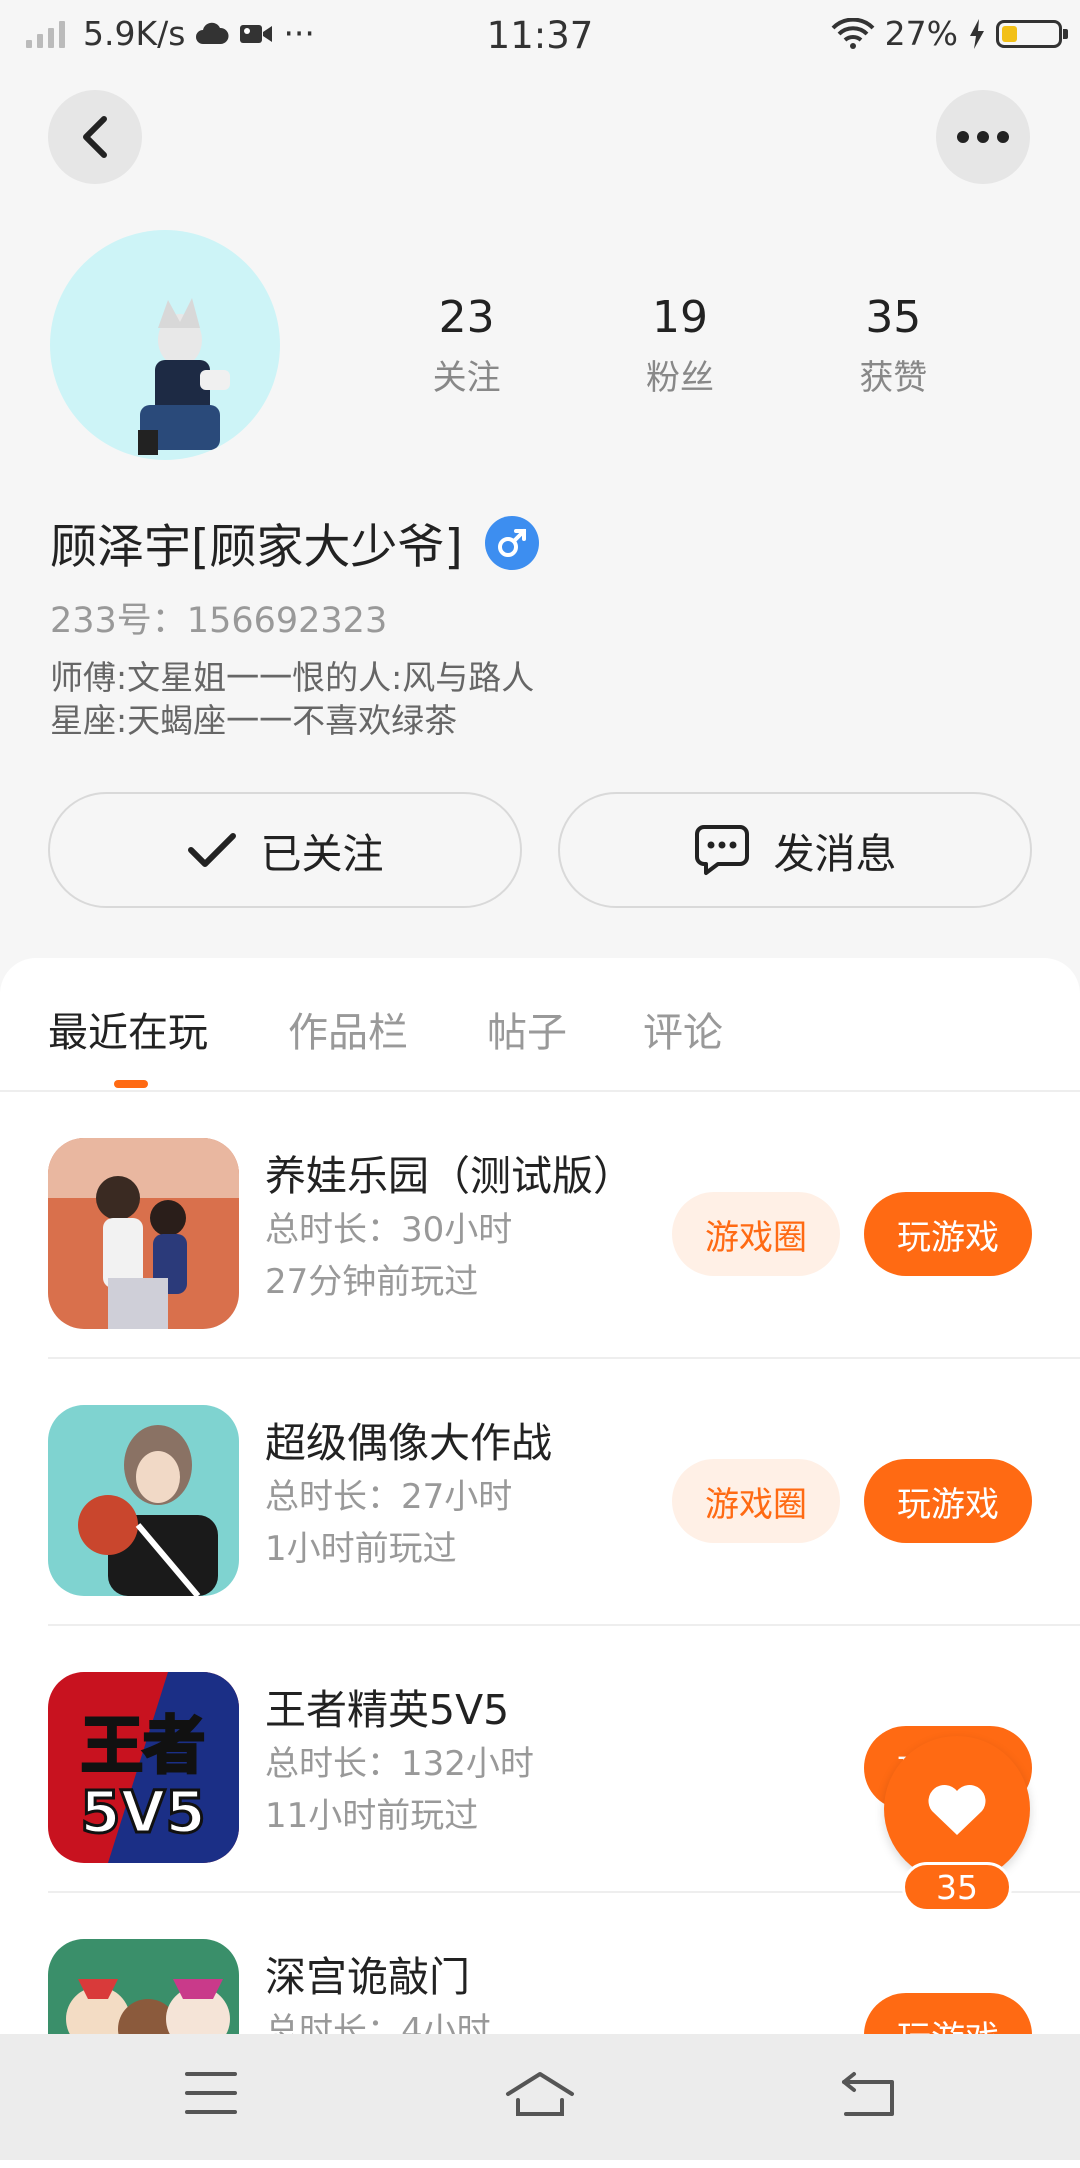  I want to click on battery-icon, so click(1032, 33).